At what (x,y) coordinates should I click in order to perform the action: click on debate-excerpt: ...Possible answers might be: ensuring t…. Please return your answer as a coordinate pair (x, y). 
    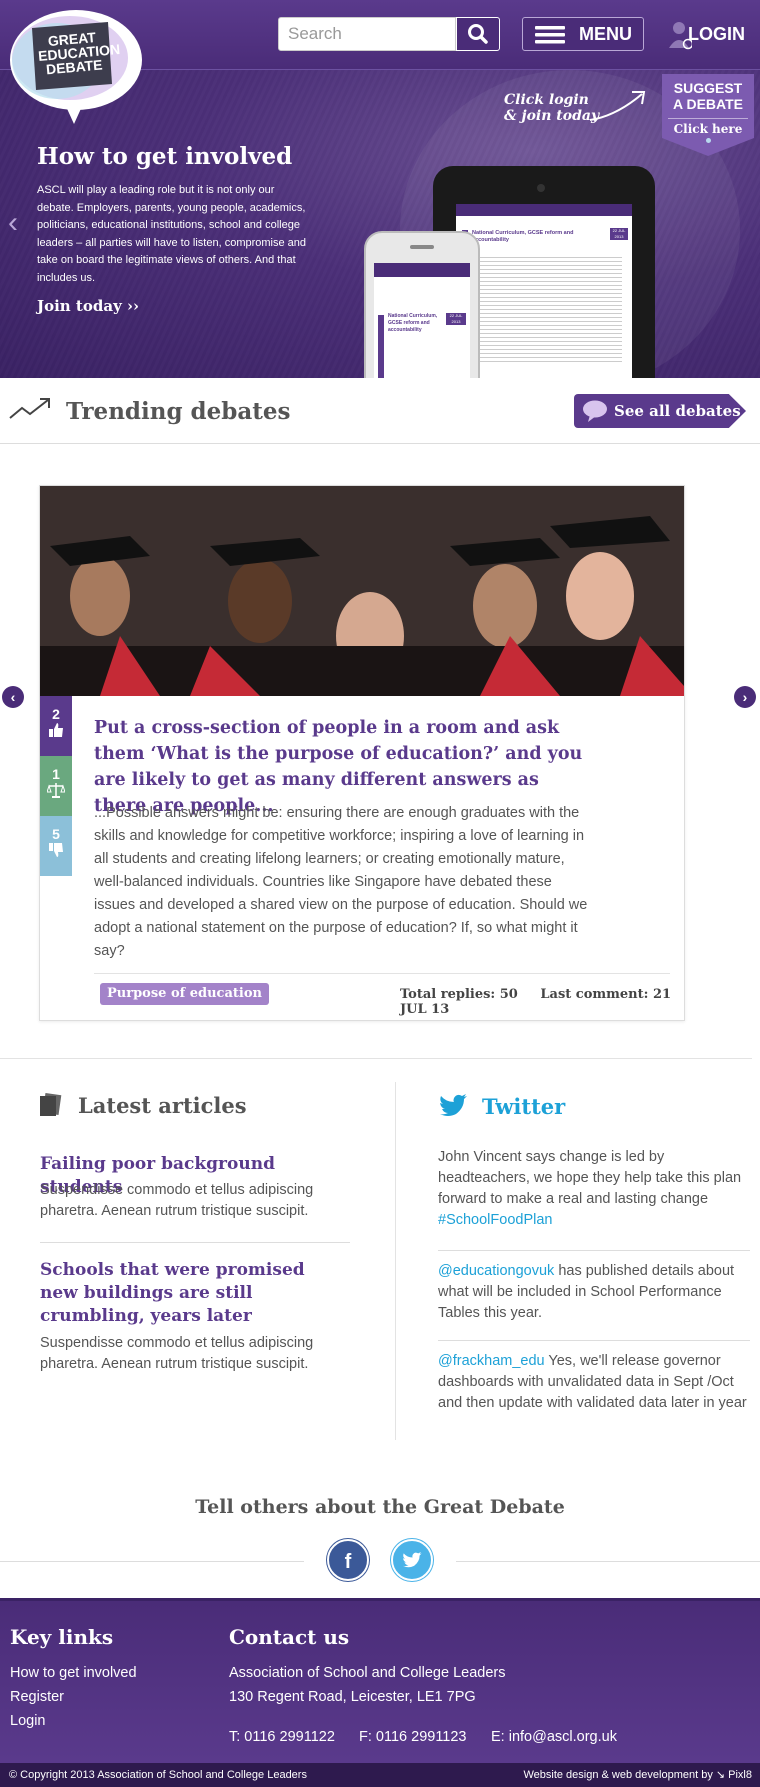
    Looking at the image, I should click on (341, 882).